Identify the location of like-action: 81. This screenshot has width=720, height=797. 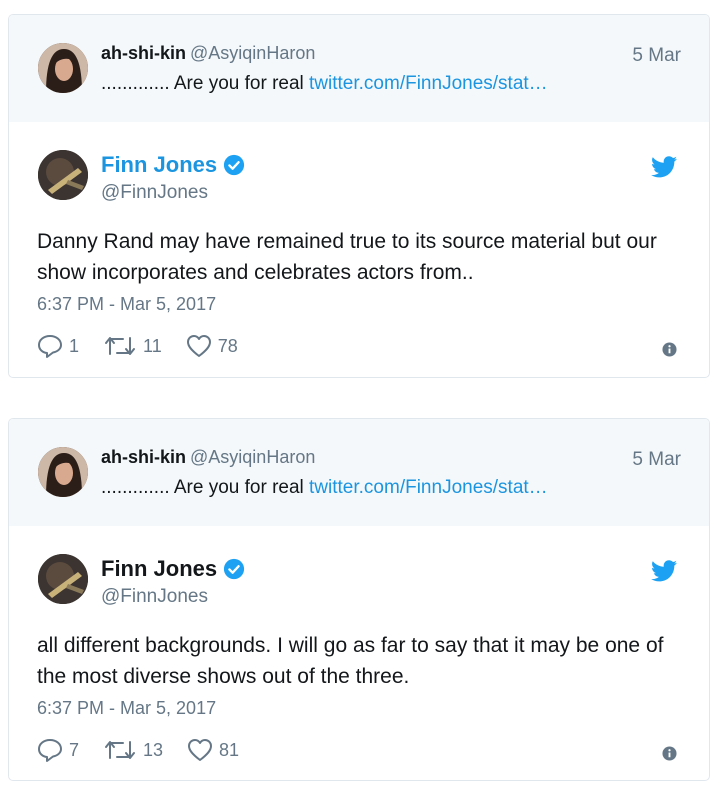
(213, 750).